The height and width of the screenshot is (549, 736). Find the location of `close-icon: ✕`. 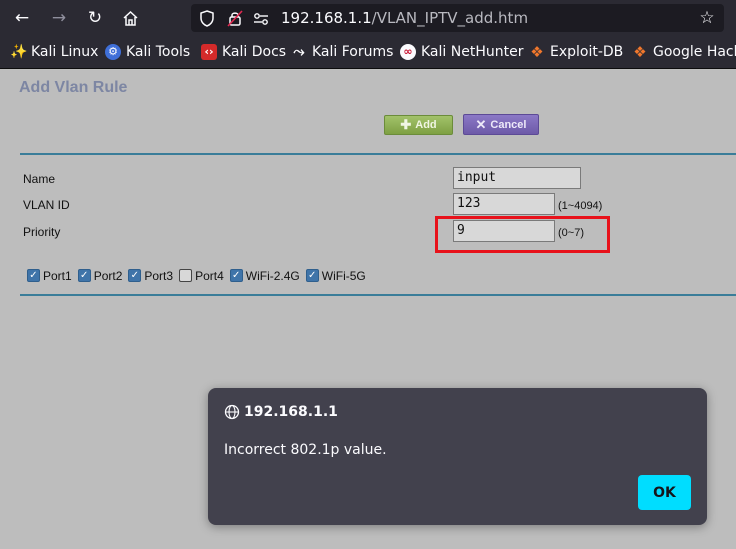

close-icon: ✕ is located at coordinates (481, 124).